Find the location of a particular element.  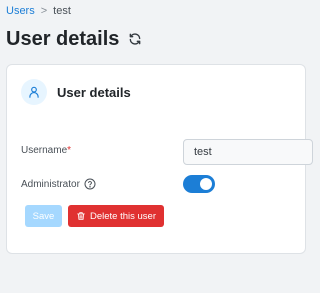

breadcrumb: Users > test is located at coordinates (38, 11).